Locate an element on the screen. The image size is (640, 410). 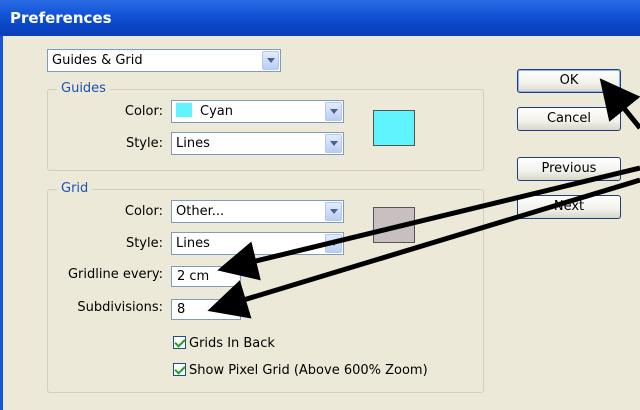
guides-color-swatch-small is located at coordinates (184, 110).